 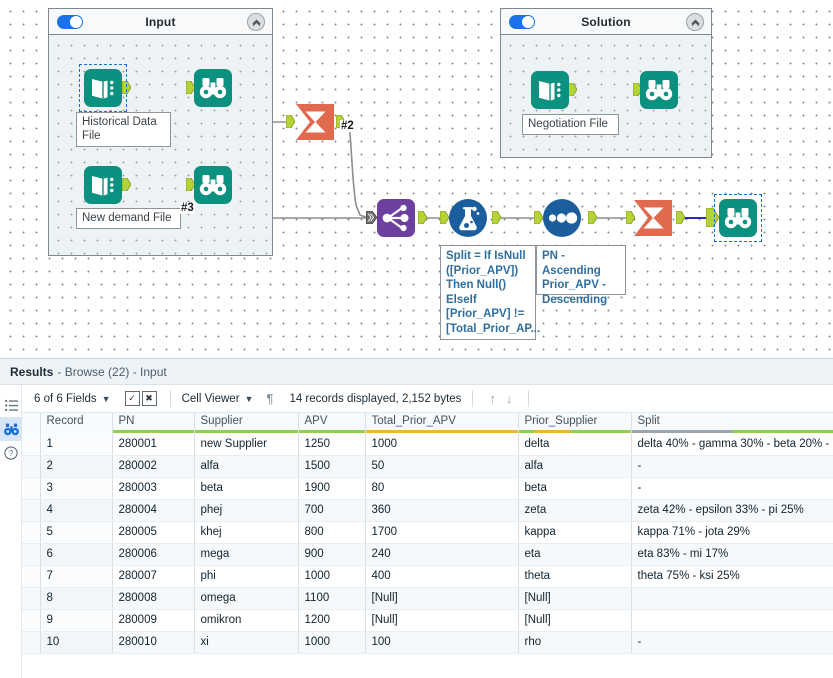 What do you see at coordinates (132, 398) in the screenshot?
I see `checkbox-check-icon: ✓` at bounding box center [132, 398].